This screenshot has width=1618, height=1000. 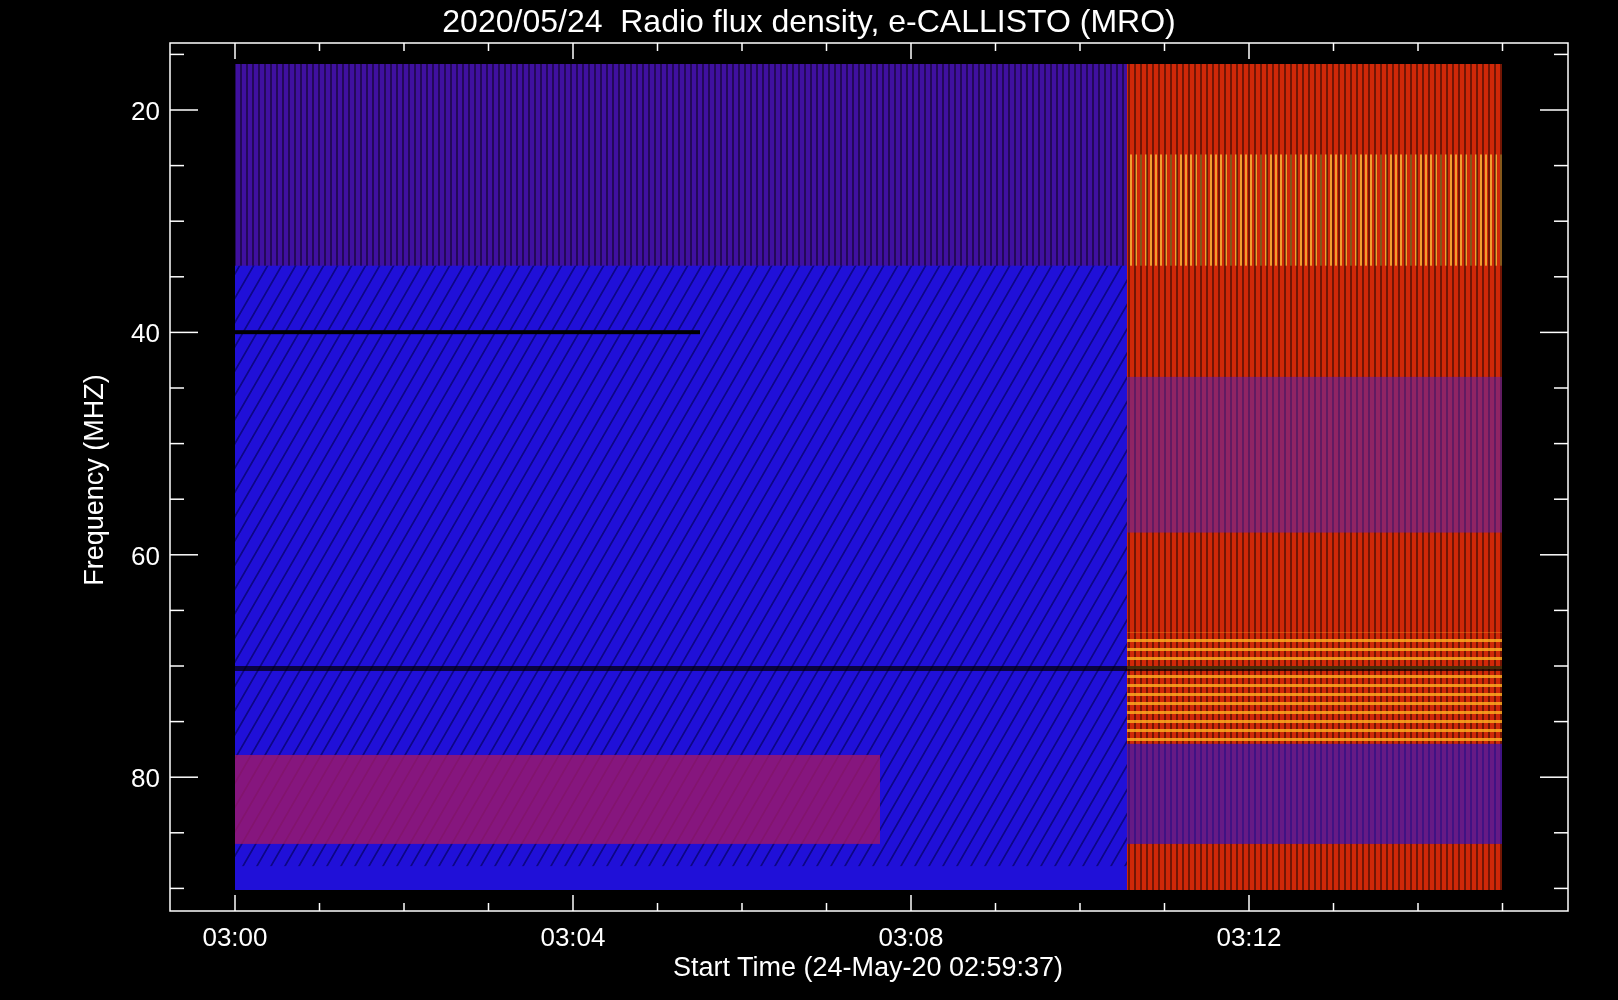 I want to click on x-tick-label: 03:04, so click(x=573, y=937).